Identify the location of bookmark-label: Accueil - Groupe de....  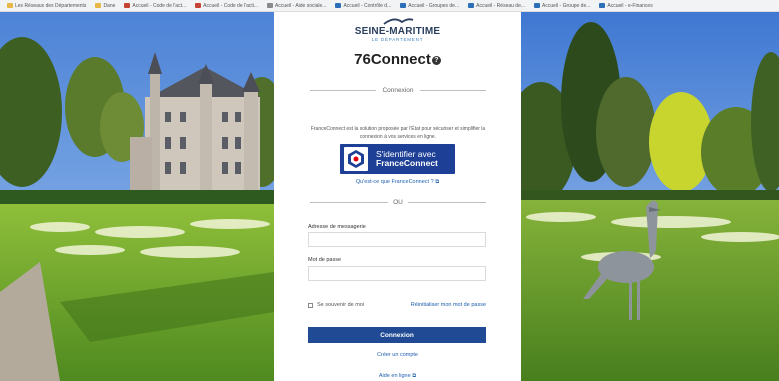
(566, 5).